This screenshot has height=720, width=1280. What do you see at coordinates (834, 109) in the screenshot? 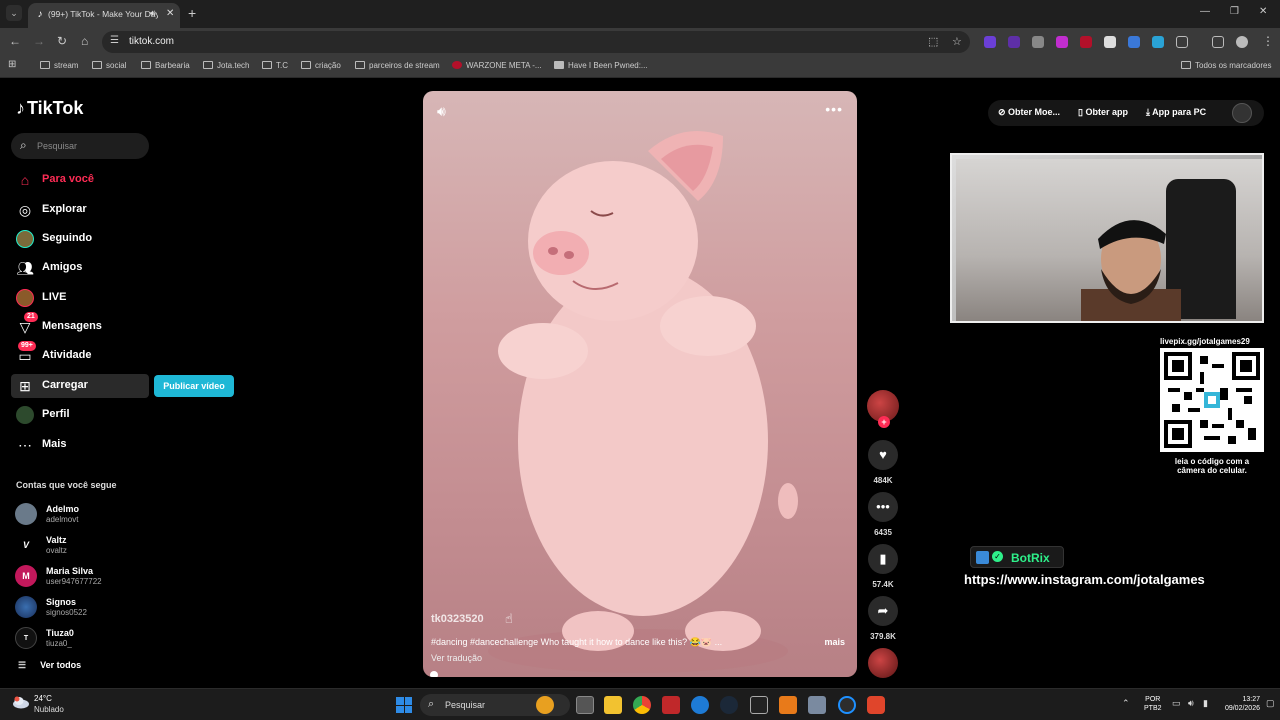
I see `video-options-icon: •••` at bounding box center [834, 109].